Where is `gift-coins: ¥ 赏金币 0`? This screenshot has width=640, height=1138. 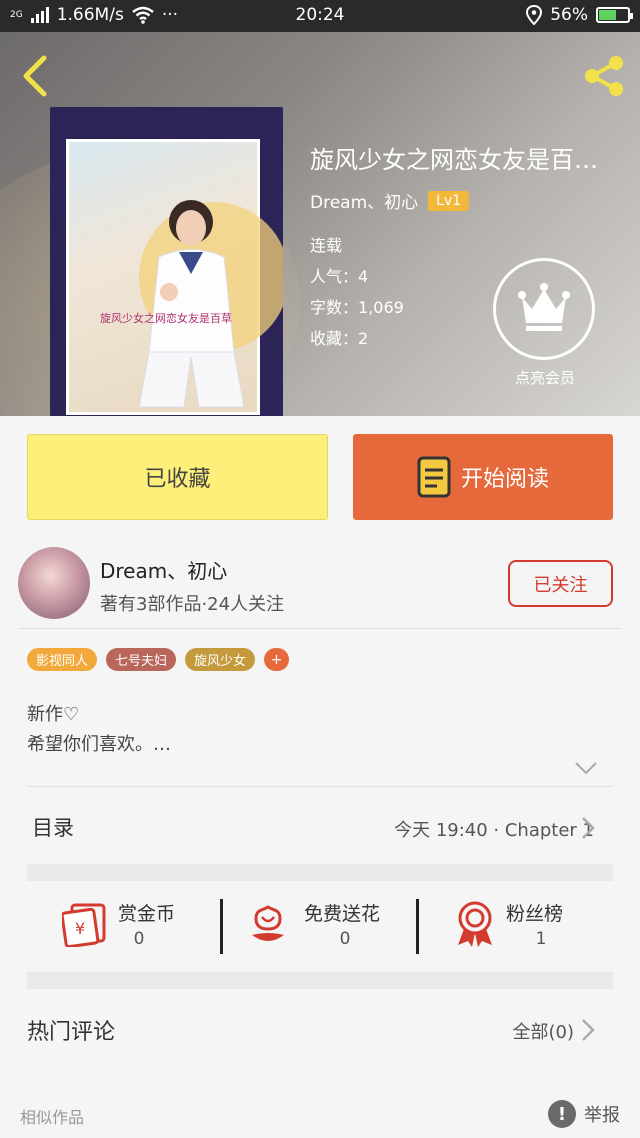 gift-coins: ¥ 赏金币 0 is located at coordinates (152, 929).